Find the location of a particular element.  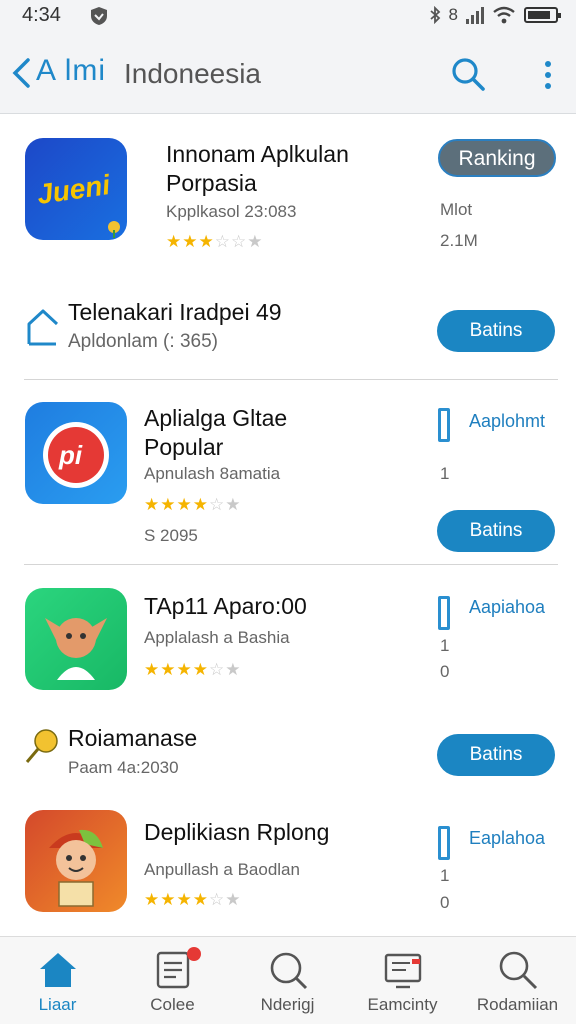

app-subtitle: Apnulash 8amatia is located at coordinates (212, 473).